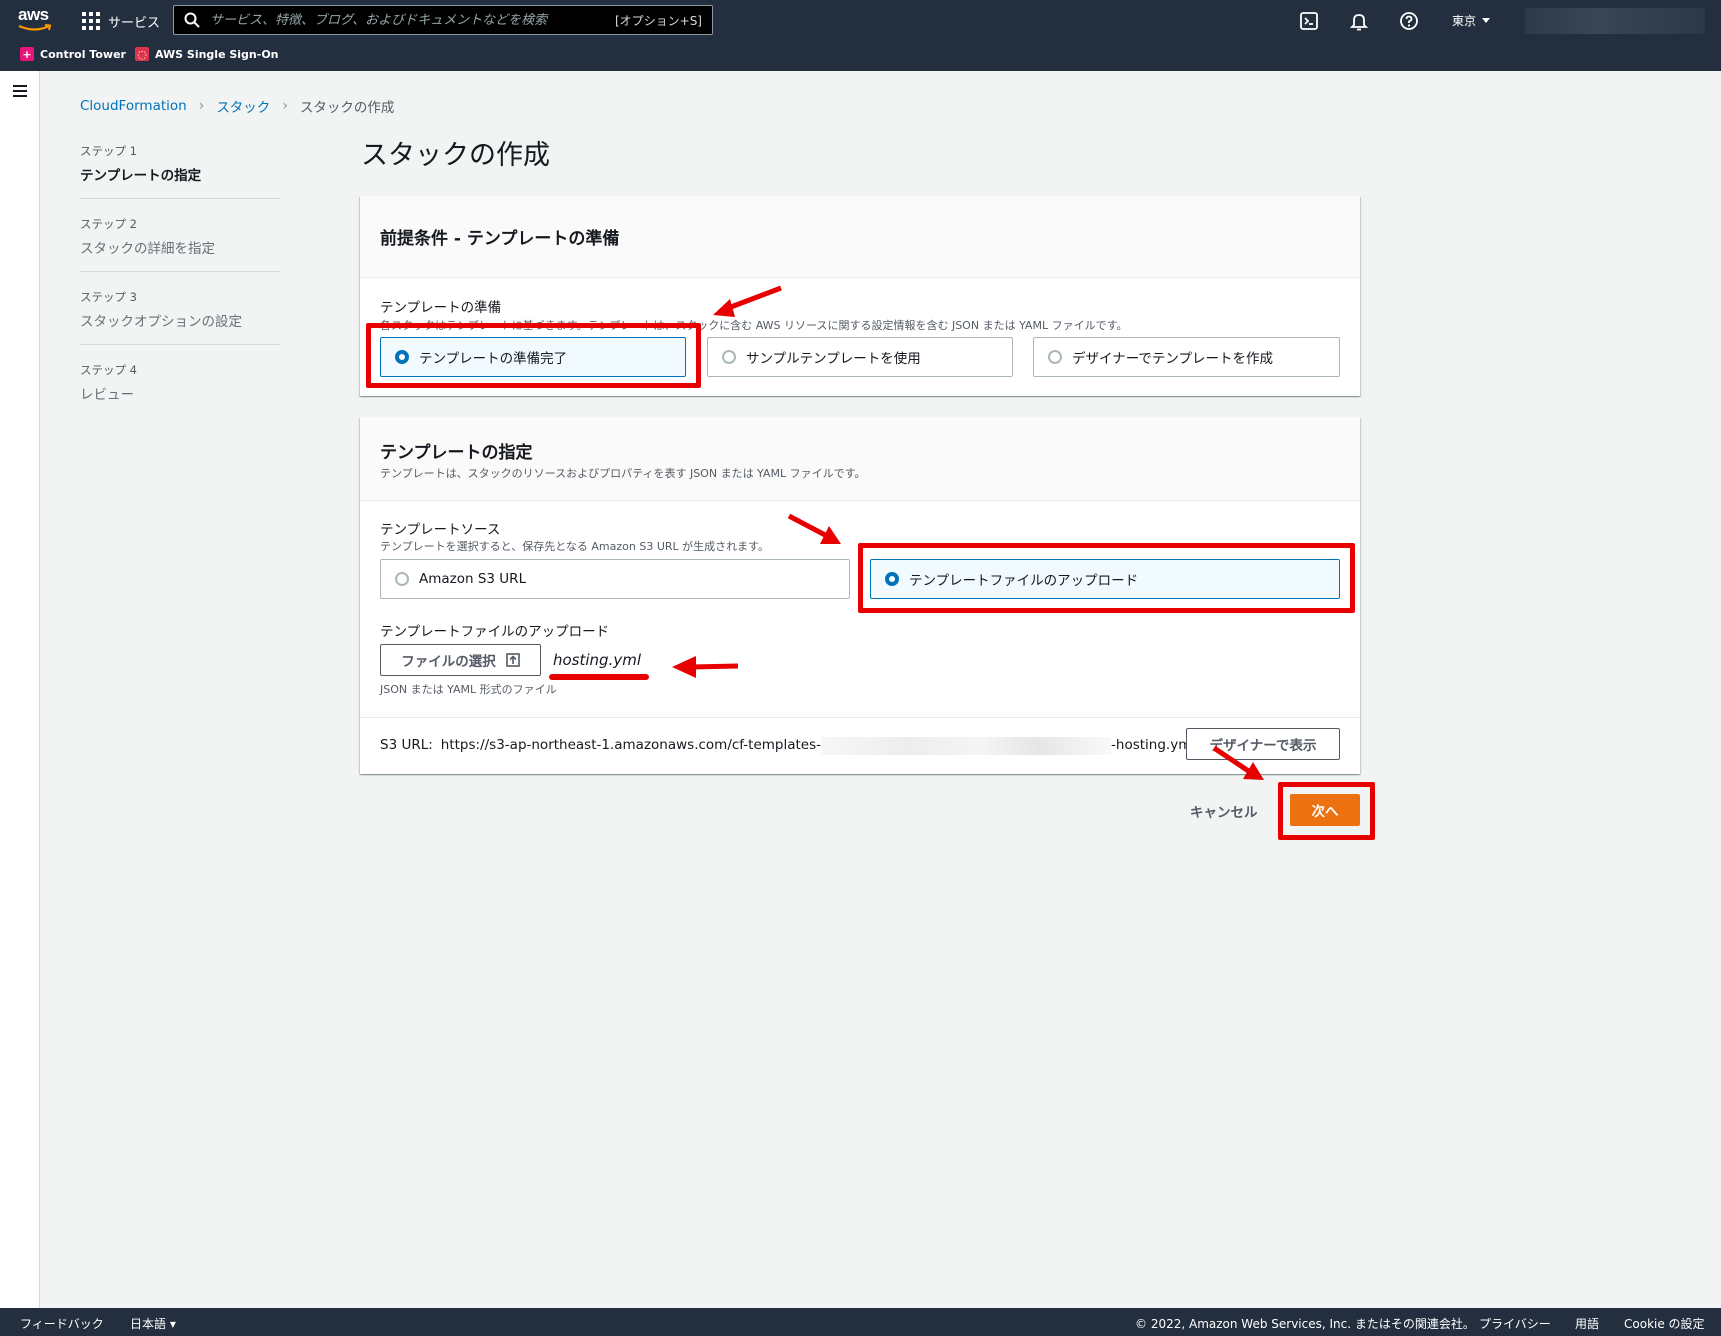 The height and width of the screenshot is (1336, 1721). What do you see at coordinates (91, 21) in the screenshot?
I see `grid-icon` at bounding box center [91, 21].